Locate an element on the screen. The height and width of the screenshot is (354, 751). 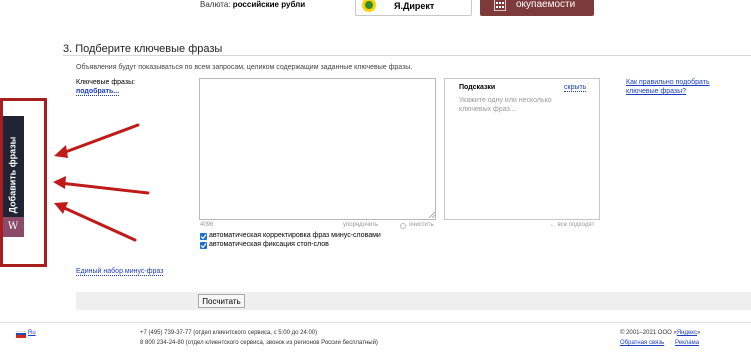
copyright-prefix: © 2001–2021 ООО « is located at coordinates (648, 333).